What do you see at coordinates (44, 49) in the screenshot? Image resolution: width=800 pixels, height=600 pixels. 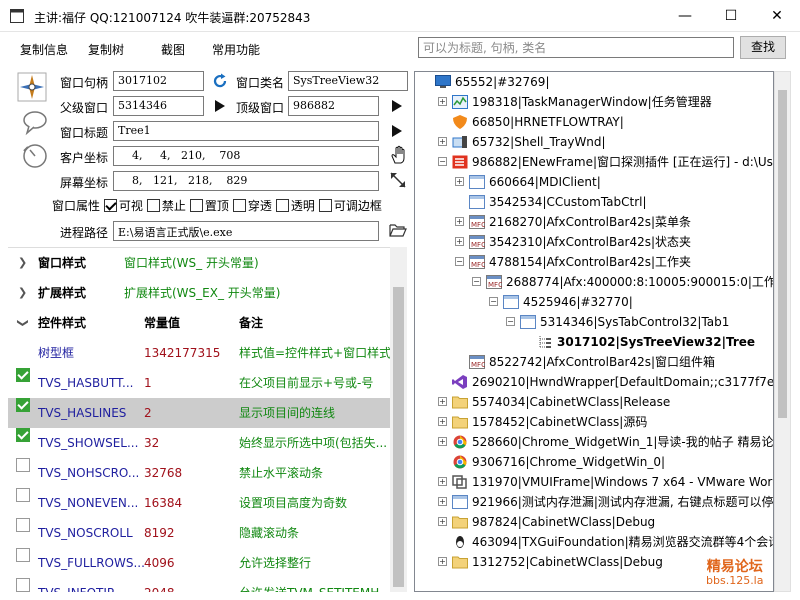 I see `menu-copy-info: 复制信息` at bounding box center [44, 49].